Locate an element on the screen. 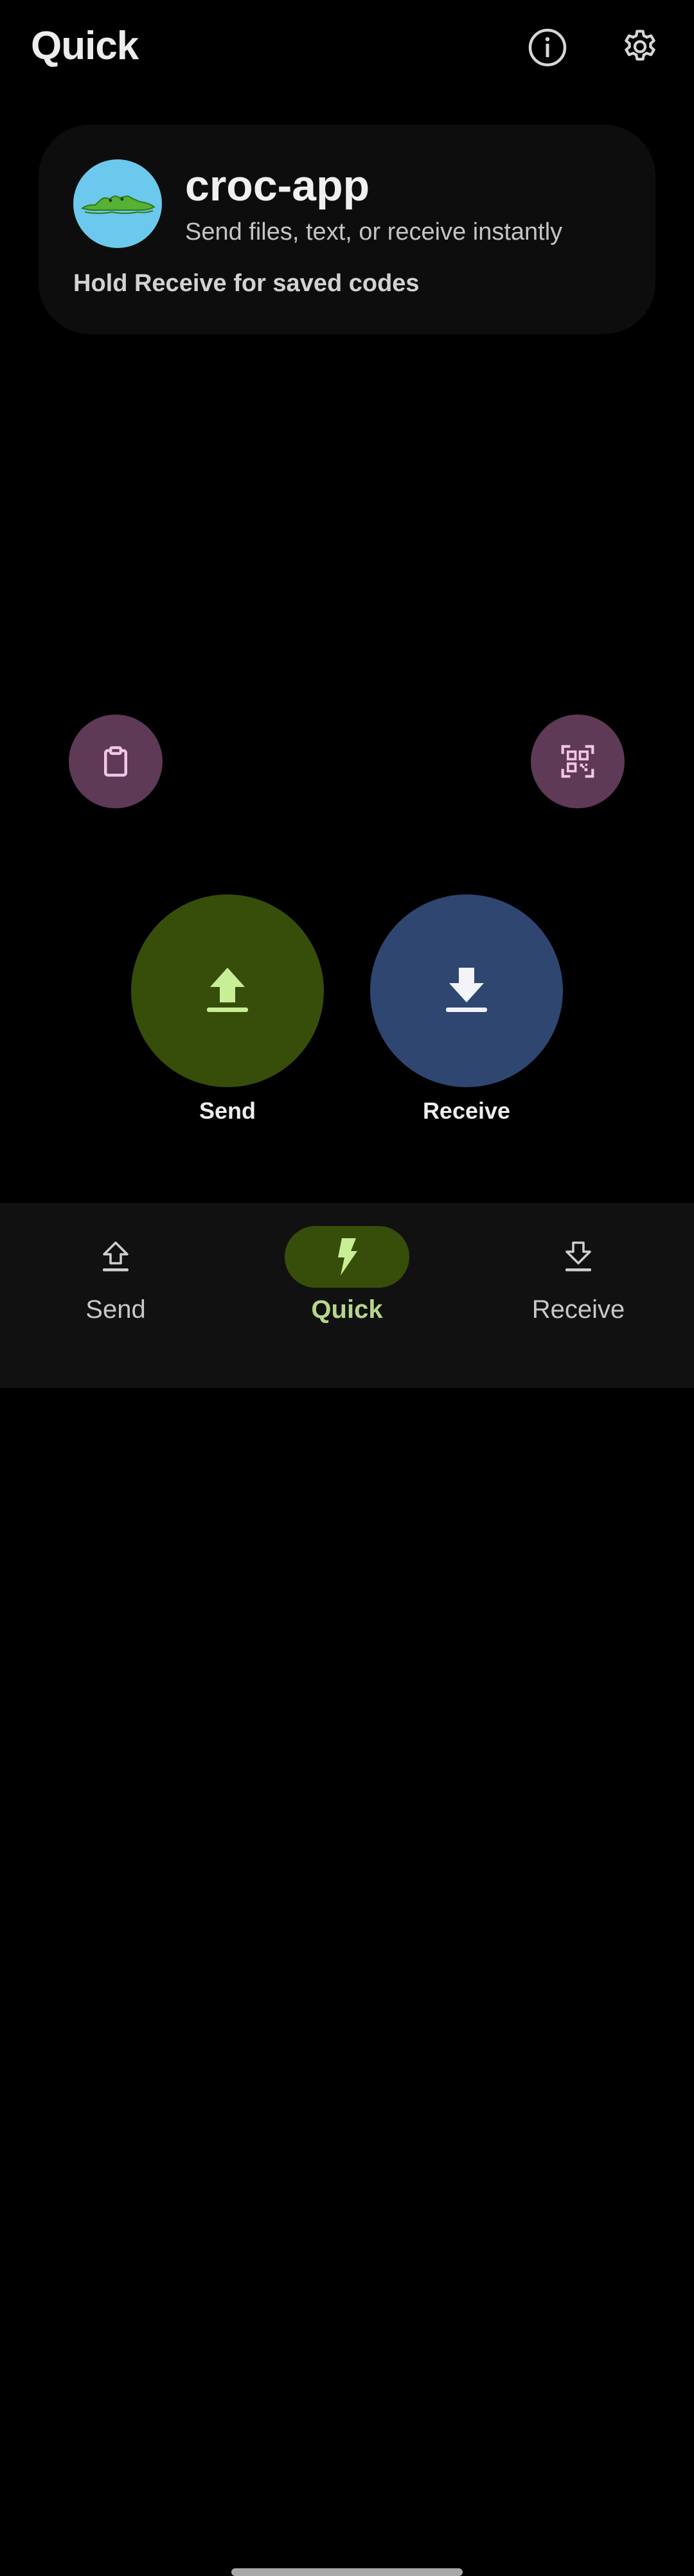 This screenshot has height=2576, width=694. receive-label: Receive is located at coordinates (466, 1111).